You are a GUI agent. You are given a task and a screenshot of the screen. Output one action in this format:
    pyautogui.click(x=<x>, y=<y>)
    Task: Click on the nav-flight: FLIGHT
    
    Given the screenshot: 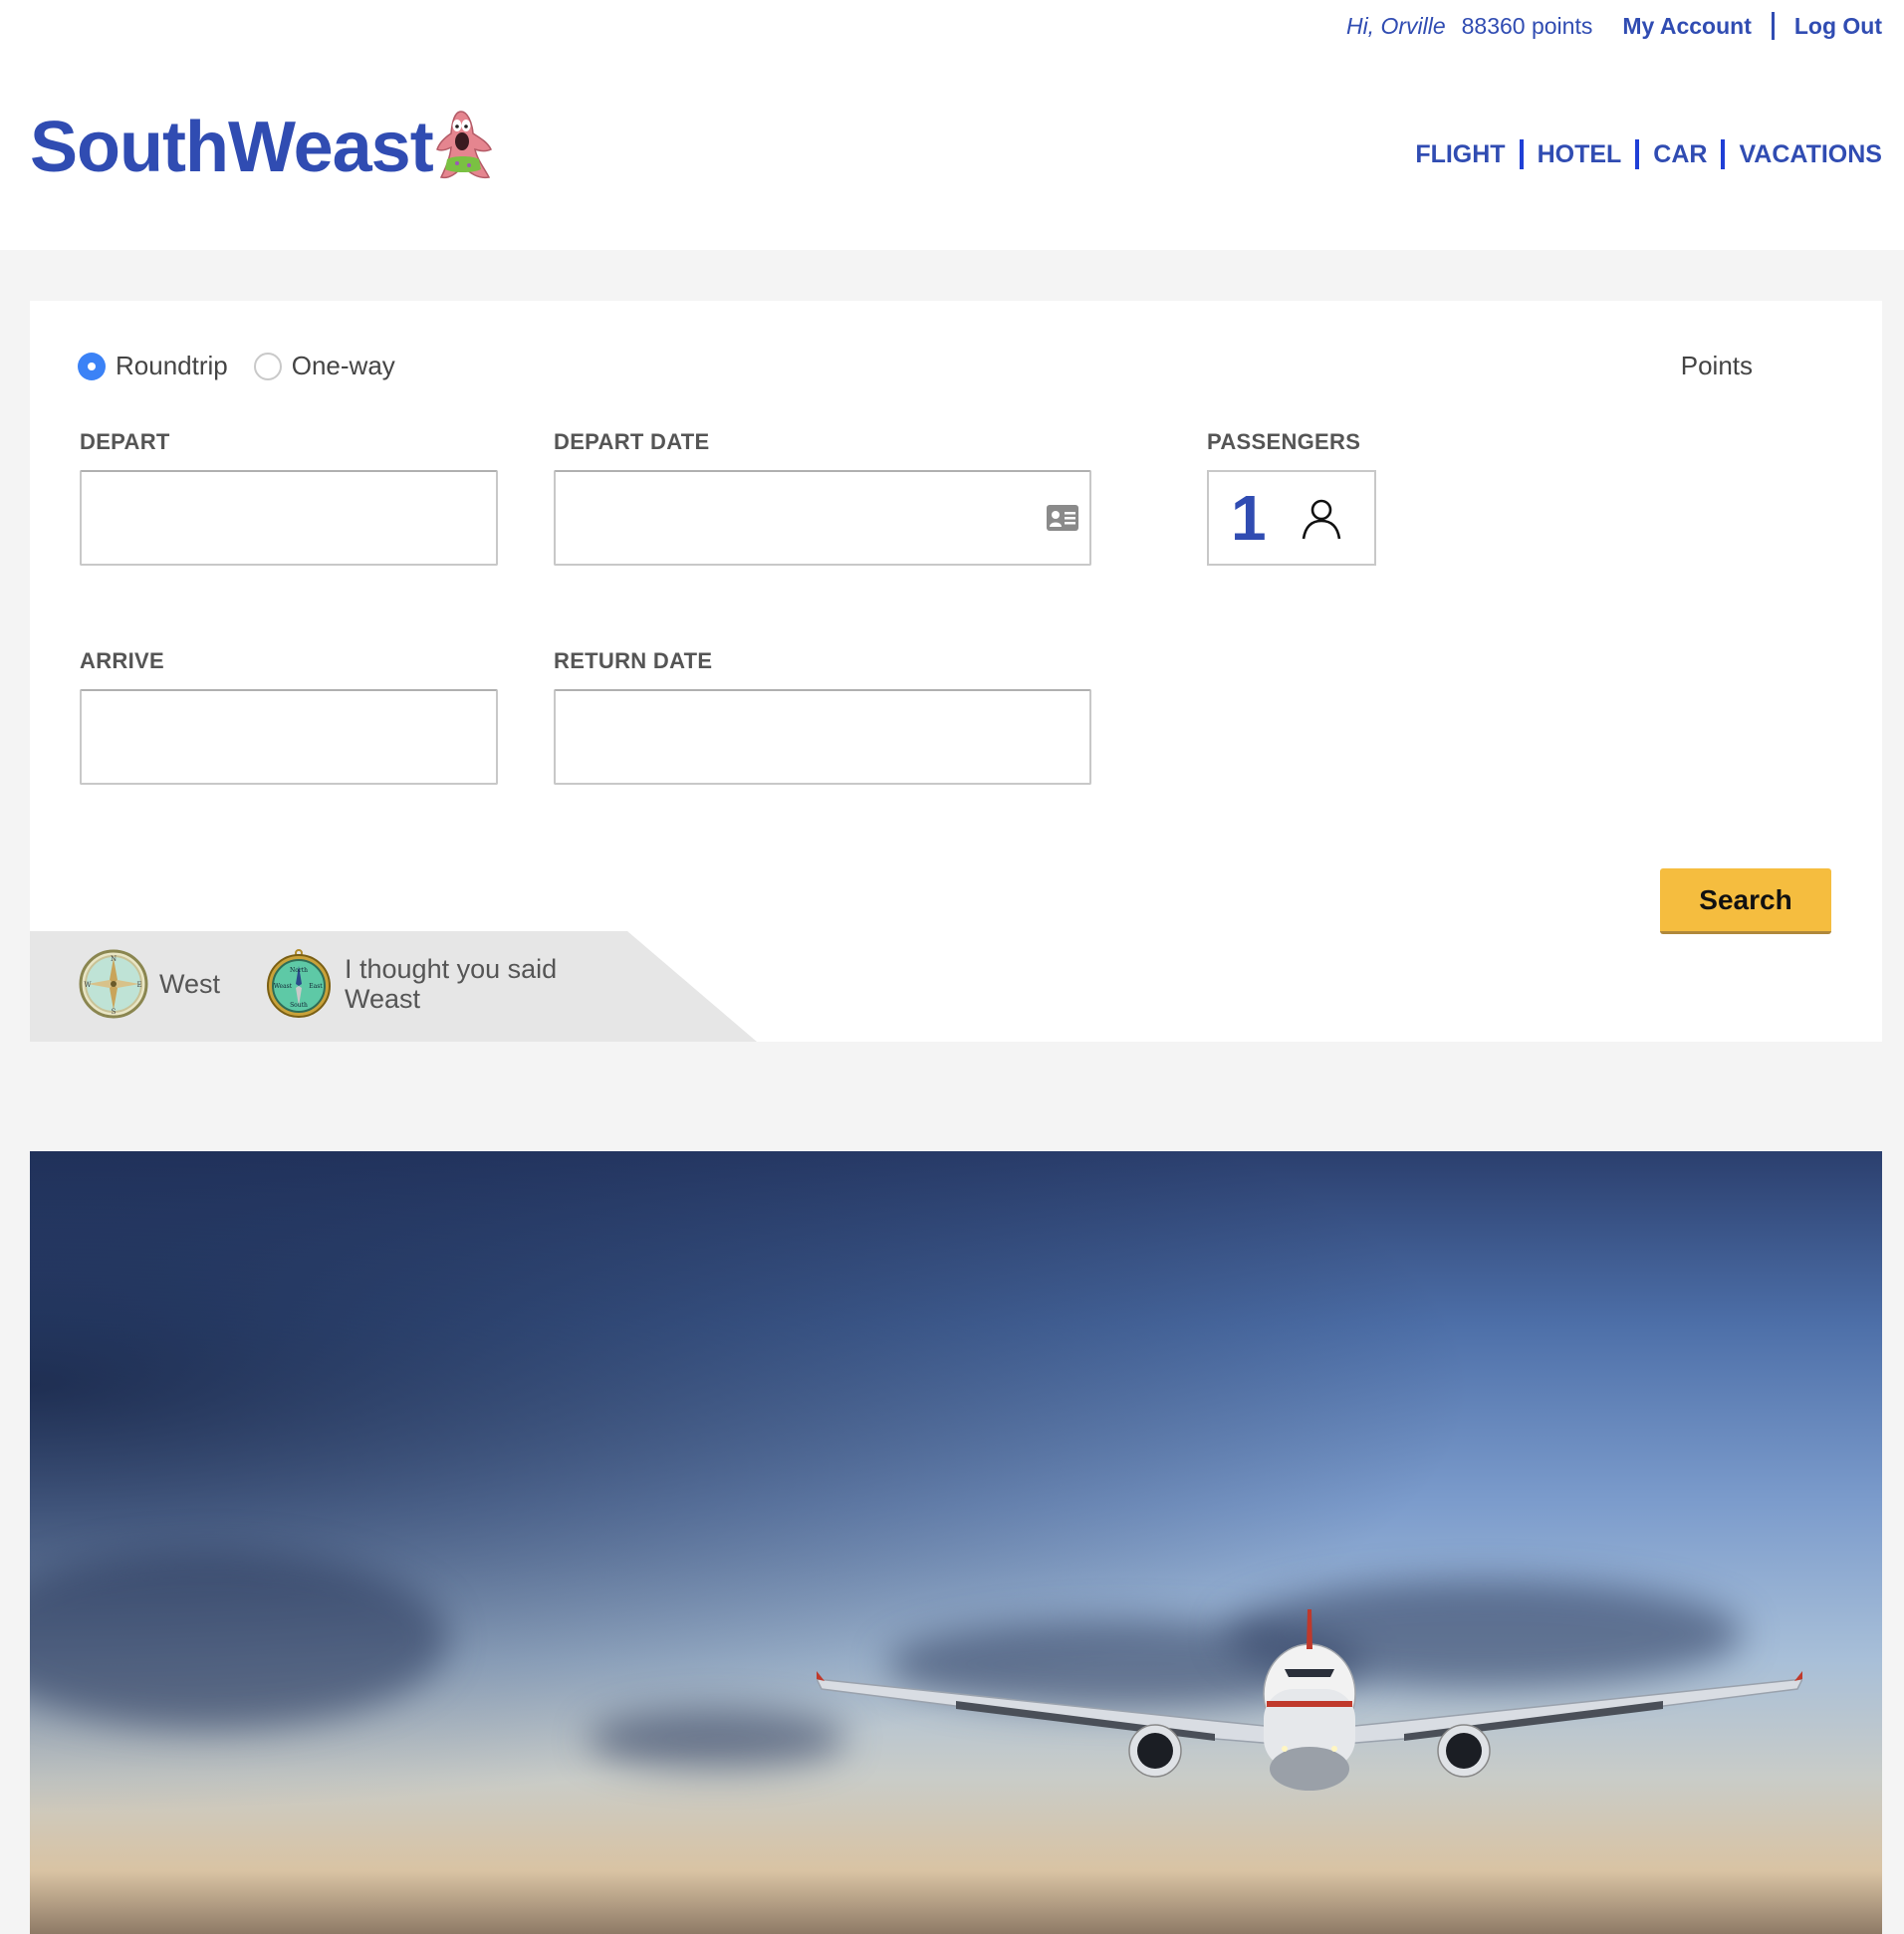 What is the action you would take?
    pyautogui.click(x=1460, y=154)
    